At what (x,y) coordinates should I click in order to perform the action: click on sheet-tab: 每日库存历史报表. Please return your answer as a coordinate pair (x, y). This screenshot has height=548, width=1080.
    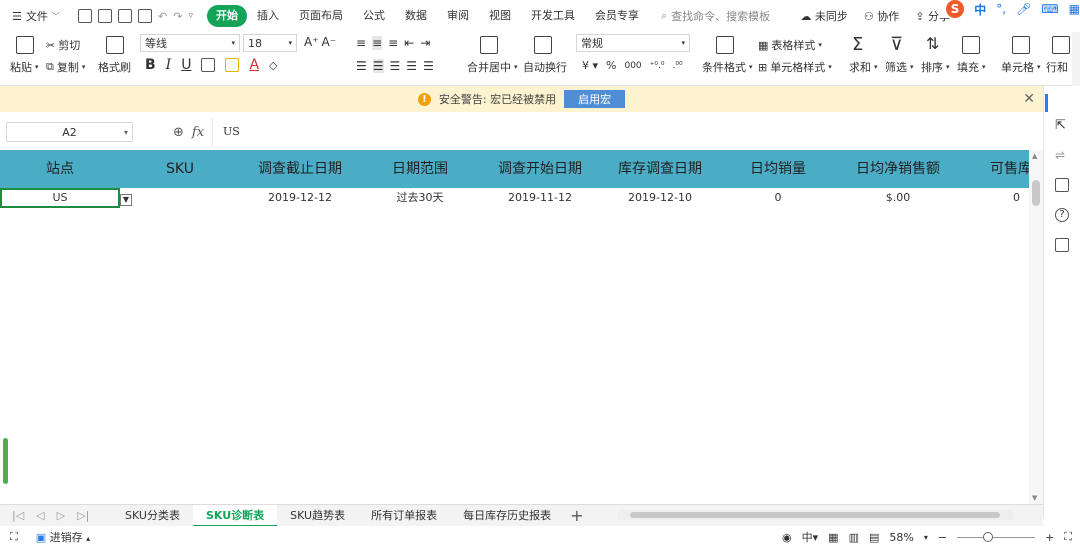
    Looking at the image, I should click on (507, 516).